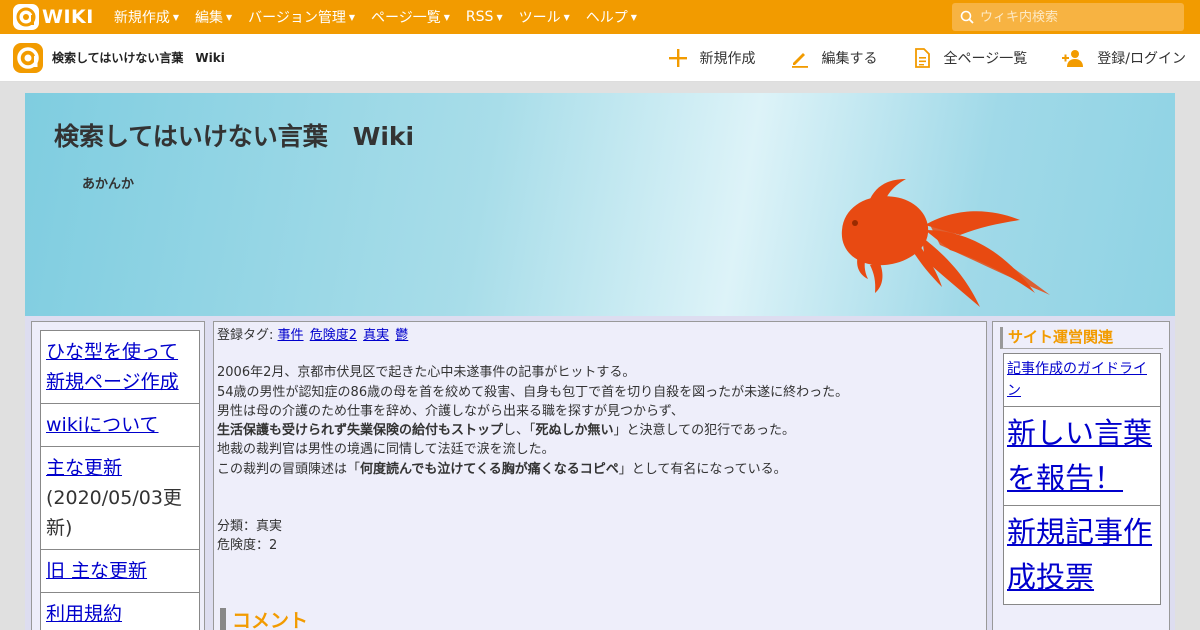 Image resolution: width=1200 pixels, height=630 pixels. Describe the element at coordinates (727, 59) in the screenshot. I see `new-page-label: 新規作成` at that location.